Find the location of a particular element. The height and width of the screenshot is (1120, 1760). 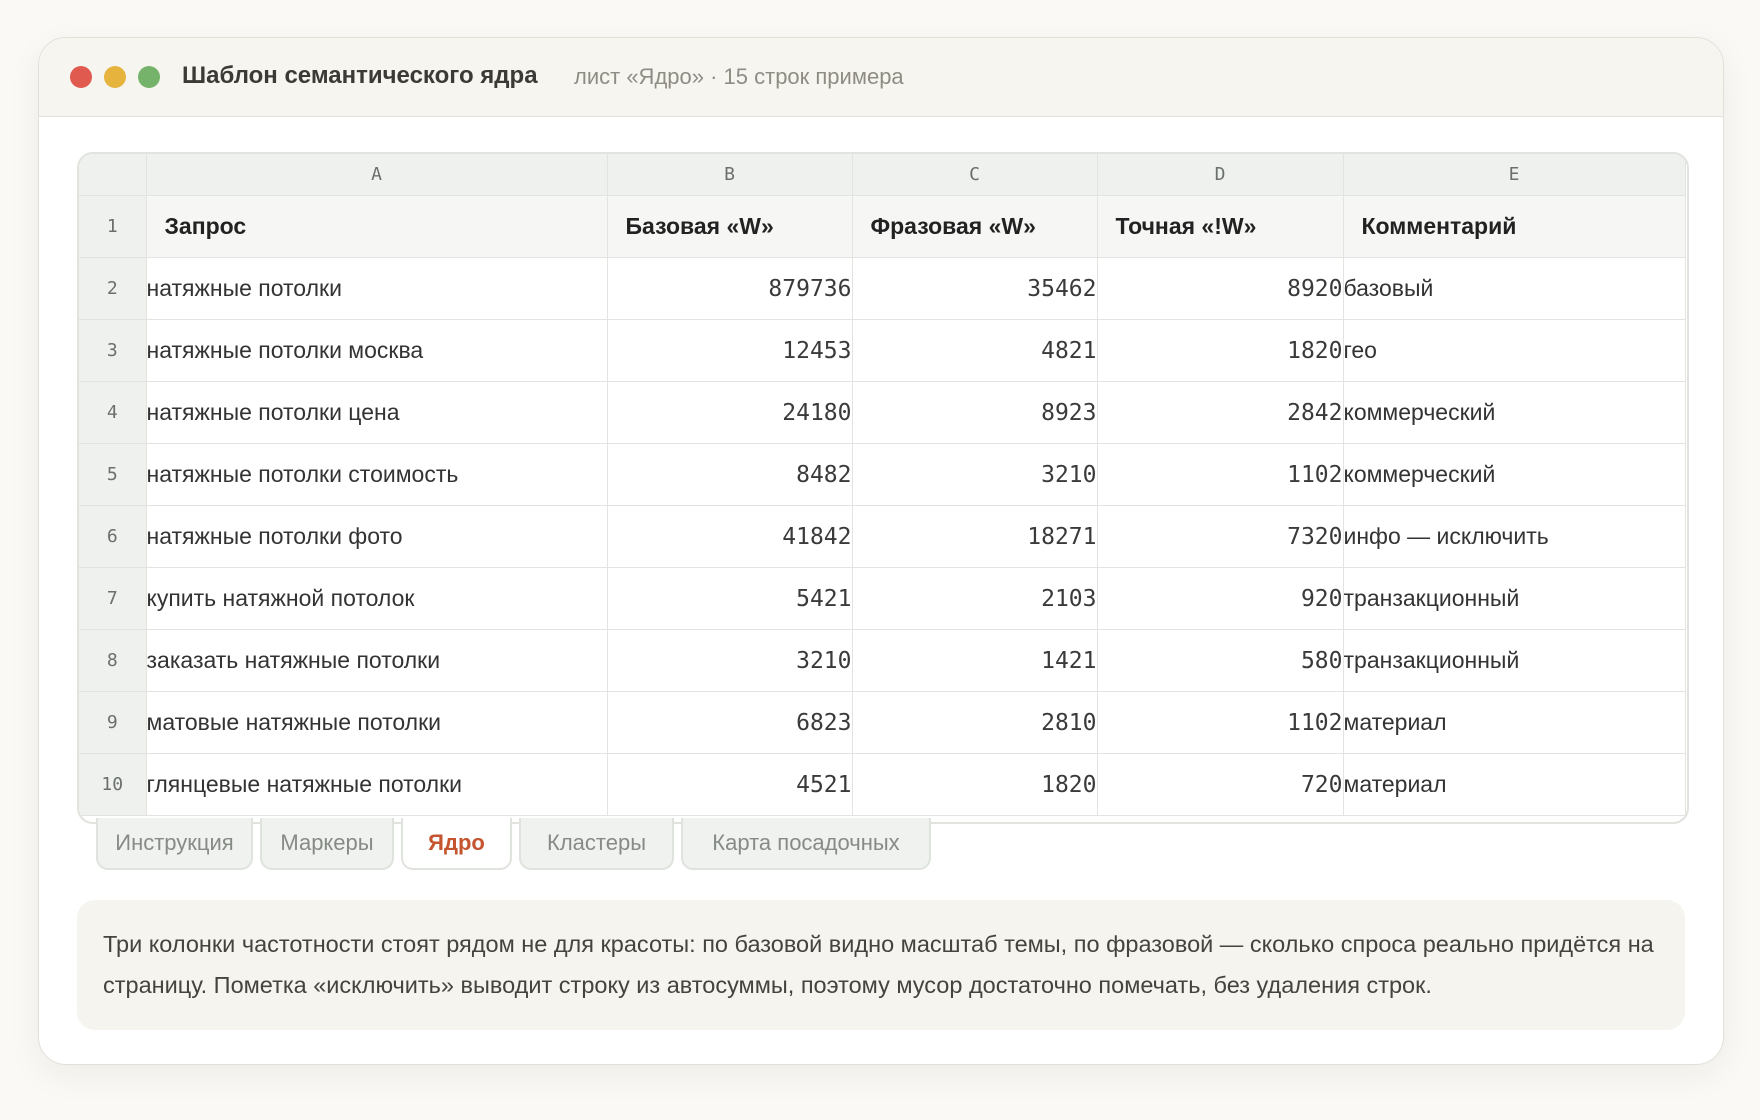

cell-phrase-frequency: 3210 is located at coordinates (975, 474).